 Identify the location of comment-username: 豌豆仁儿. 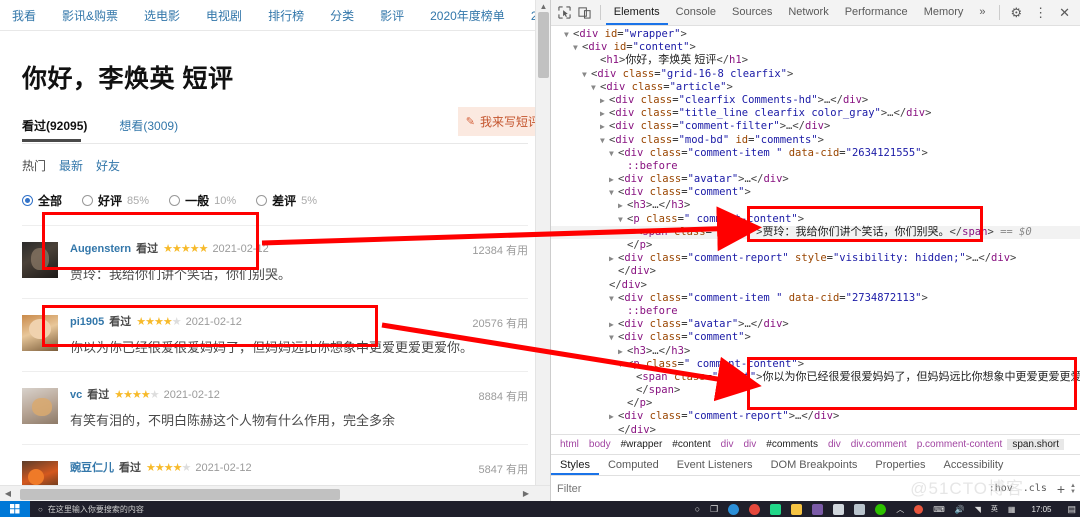
(92, 468).